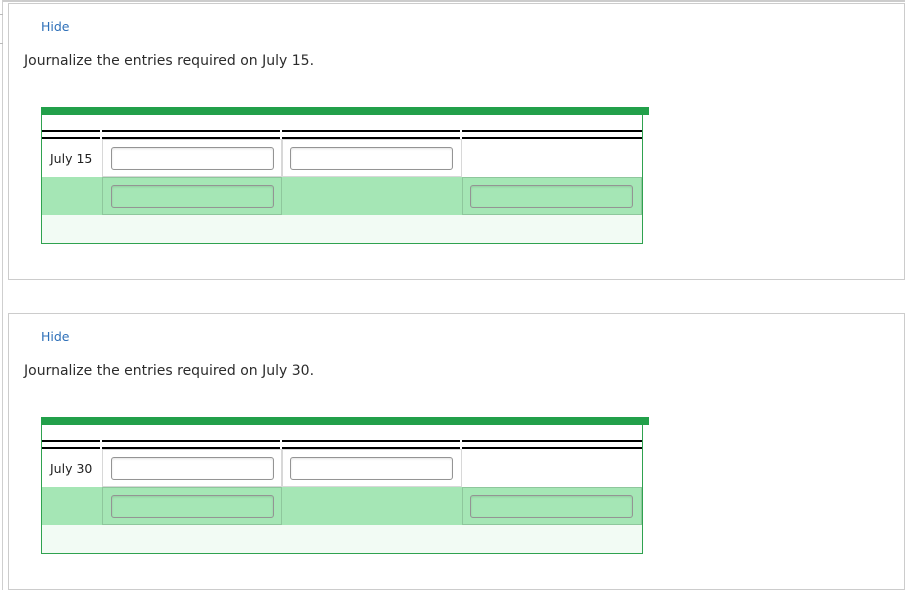 The width and height of the screenshot is (905, 590). Describe the element at coordinates (55, 27) in the screenshot. I see `hide-link-1: Hide` at that location.